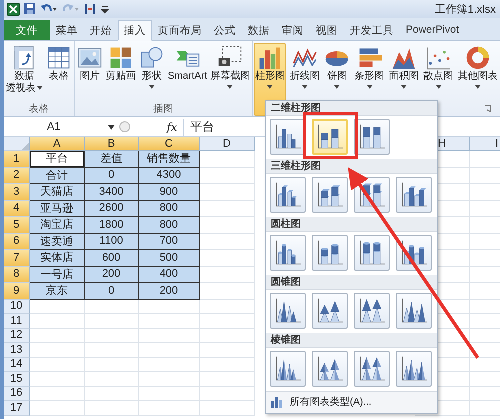 This screenshot has width=500, height=419. What do you see at coordinates (57, 144) in the screenshot?
I see `column-header: A` at bounding box center [57, 144].